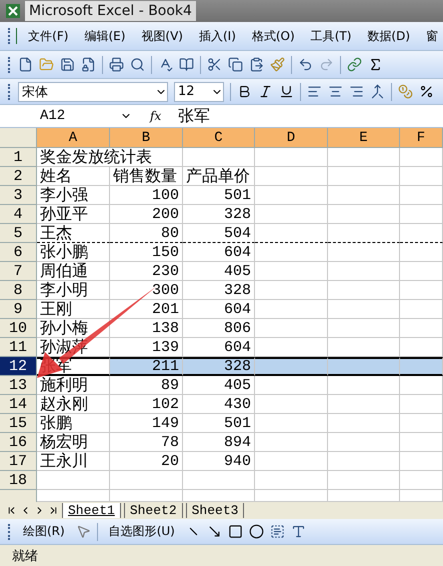 This screenshot has width=443, height=566. I want to click on function-label: fx, so click(164, 116).